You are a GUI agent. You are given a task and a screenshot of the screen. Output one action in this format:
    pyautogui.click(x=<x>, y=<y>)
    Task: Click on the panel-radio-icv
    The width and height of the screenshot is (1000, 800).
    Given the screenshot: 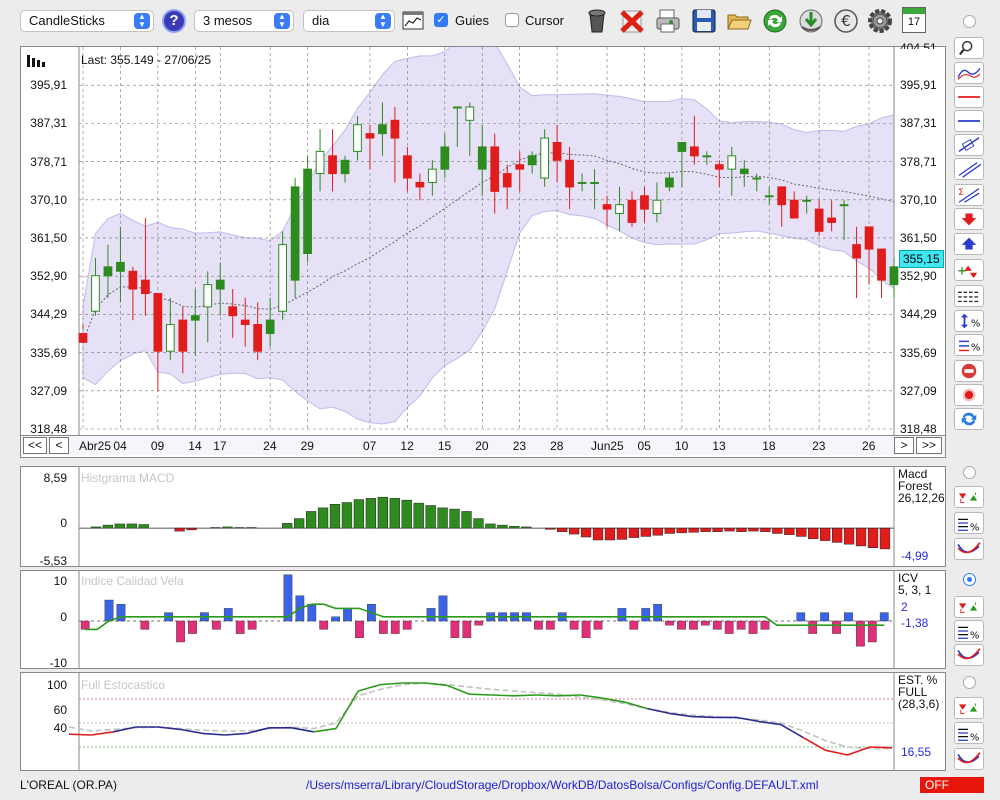 What is the action you would take?
    pyautogui.click(x=969, y=579)
    